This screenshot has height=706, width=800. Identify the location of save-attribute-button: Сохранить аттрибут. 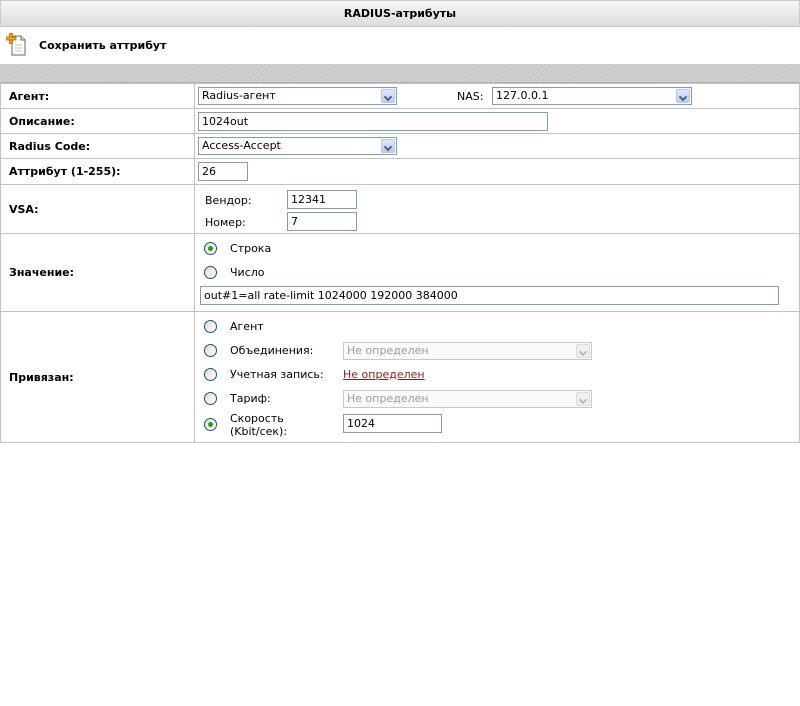
(86, 45).